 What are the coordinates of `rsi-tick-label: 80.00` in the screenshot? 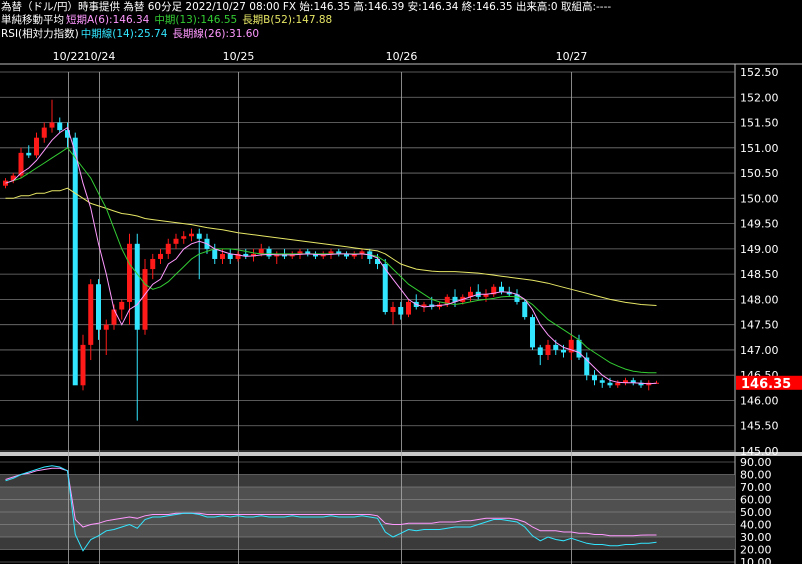 It's located at (756, 475).